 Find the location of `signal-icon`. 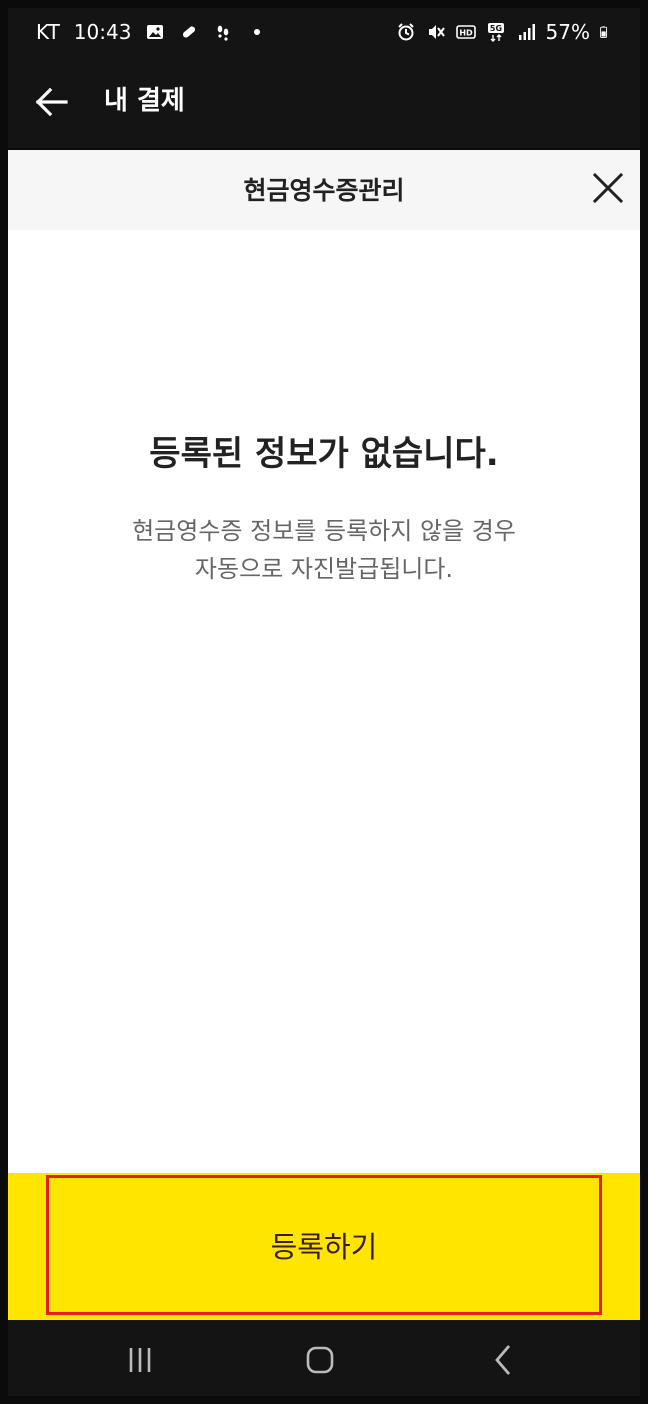

signal-icon is located at coordinates (526, 32).